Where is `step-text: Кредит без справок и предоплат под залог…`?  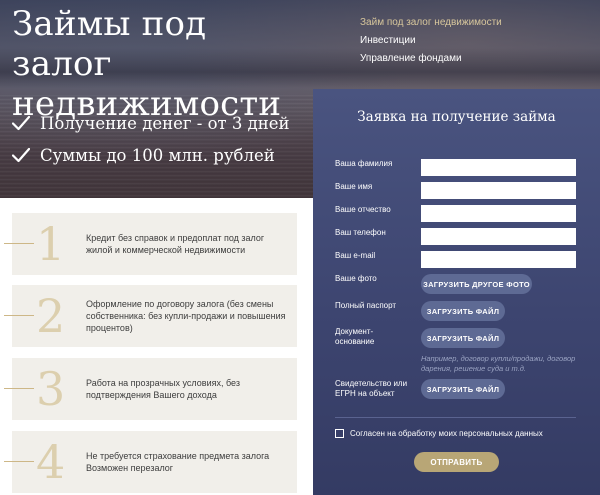 step-text: Кредит без справок и предоплат под залог… is located at coordinates (175, 244).